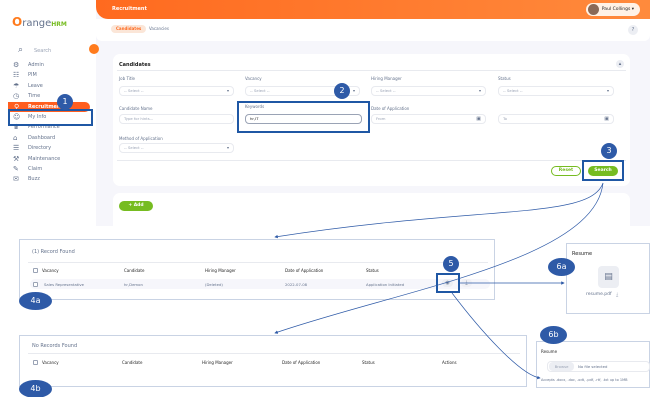 The height and width of the screenshot is (397, 650). What do you see at coordinates (553, 335) in the screenshot?
I see `callout-6b: 6b` at bounding box center [553, 335].